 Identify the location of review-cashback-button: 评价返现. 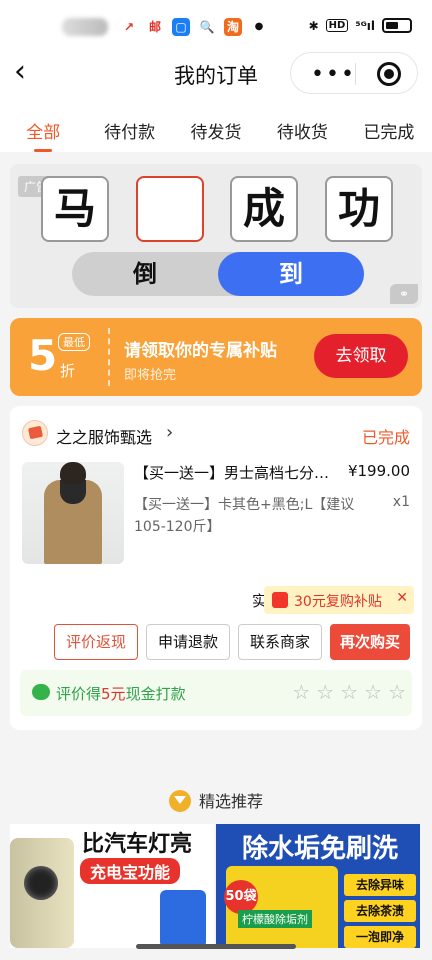
(96, 642).